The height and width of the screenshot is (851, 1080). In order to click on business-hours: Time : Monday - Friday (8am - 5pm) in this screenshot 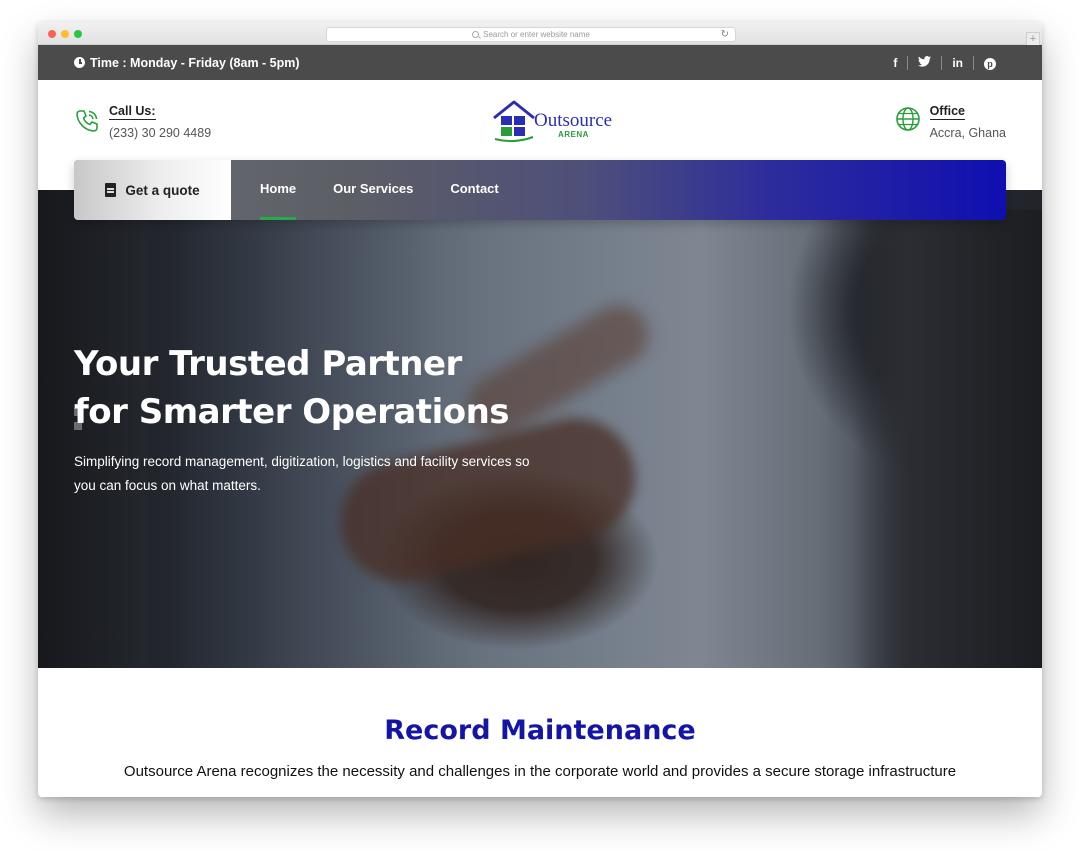, I will do `click(187, 63)`.